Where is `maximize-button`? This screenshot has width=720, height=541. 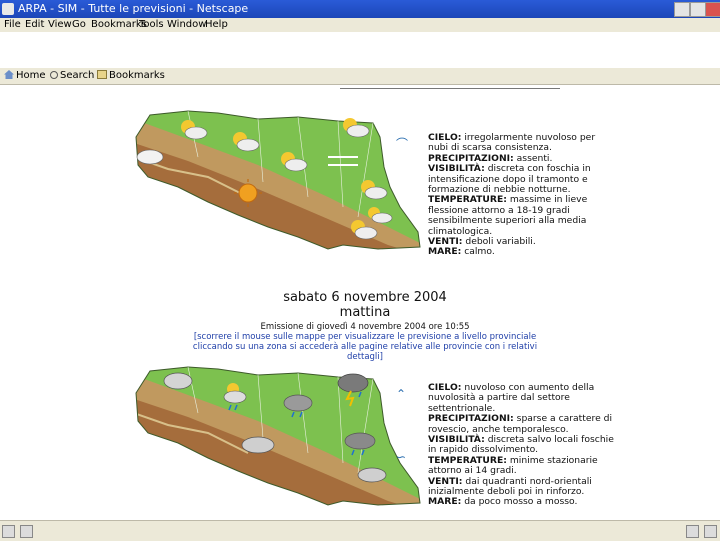
maximize-button is located at coordinates (698, 9).